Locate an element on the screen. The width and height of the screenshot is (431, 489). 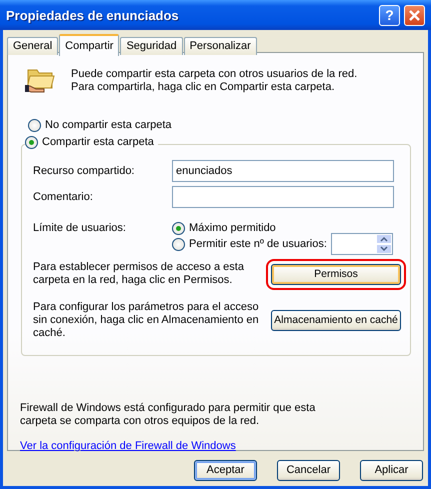
firewall-link: Ver la configuración de Firewall de Windows is located at coordinates (128, 446).